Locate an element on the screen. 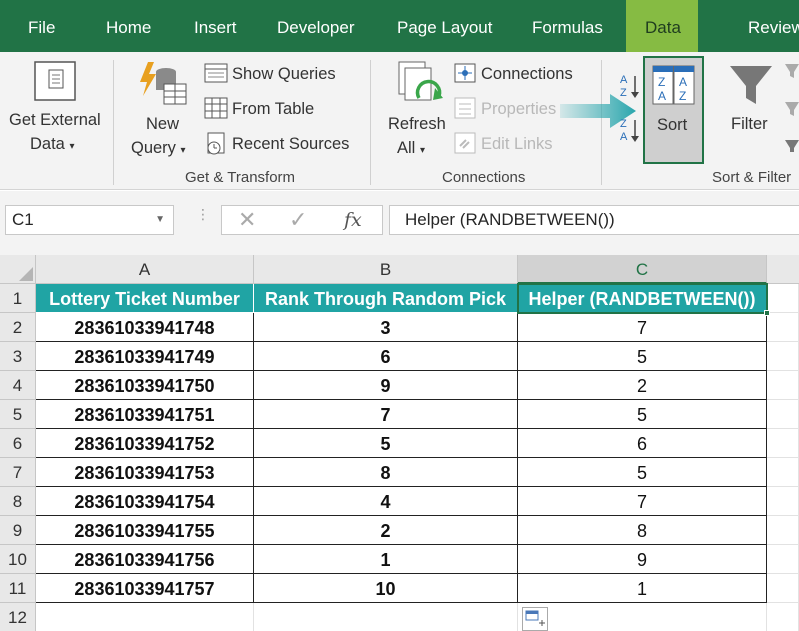  recent-sources-button: Recent Sources is located at coordinates (290, 144).